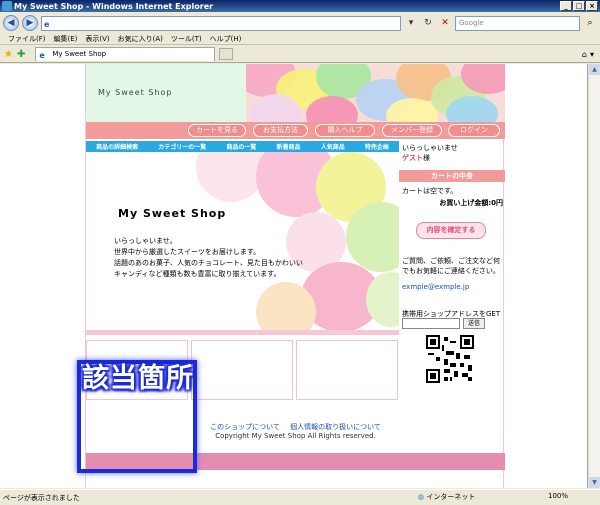  I want to click on main-nav-bar: カートを見る お支払方法 購入ヘルプ メンバー登録 ログイン, so click(295, 130).